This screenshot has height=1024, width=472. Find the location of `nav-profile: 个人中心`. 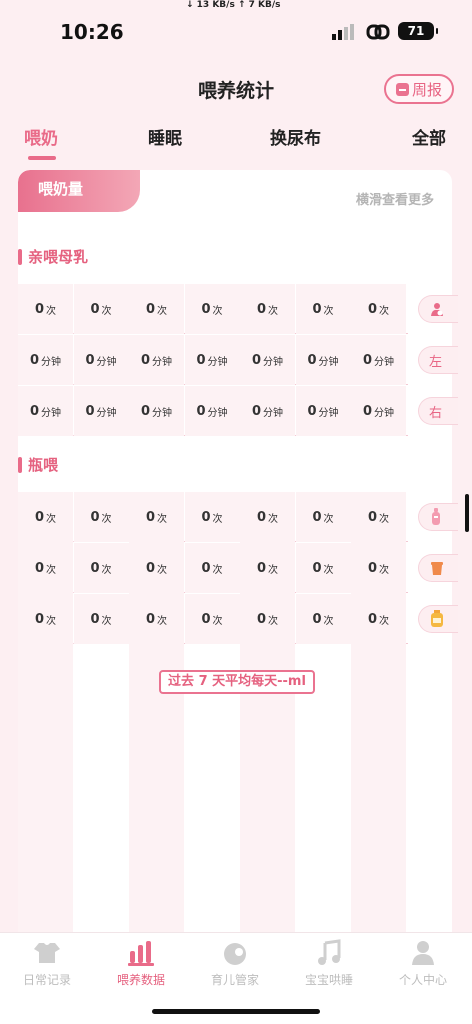

nav-profile: 个人中心 is located at coordinates (423, 963).